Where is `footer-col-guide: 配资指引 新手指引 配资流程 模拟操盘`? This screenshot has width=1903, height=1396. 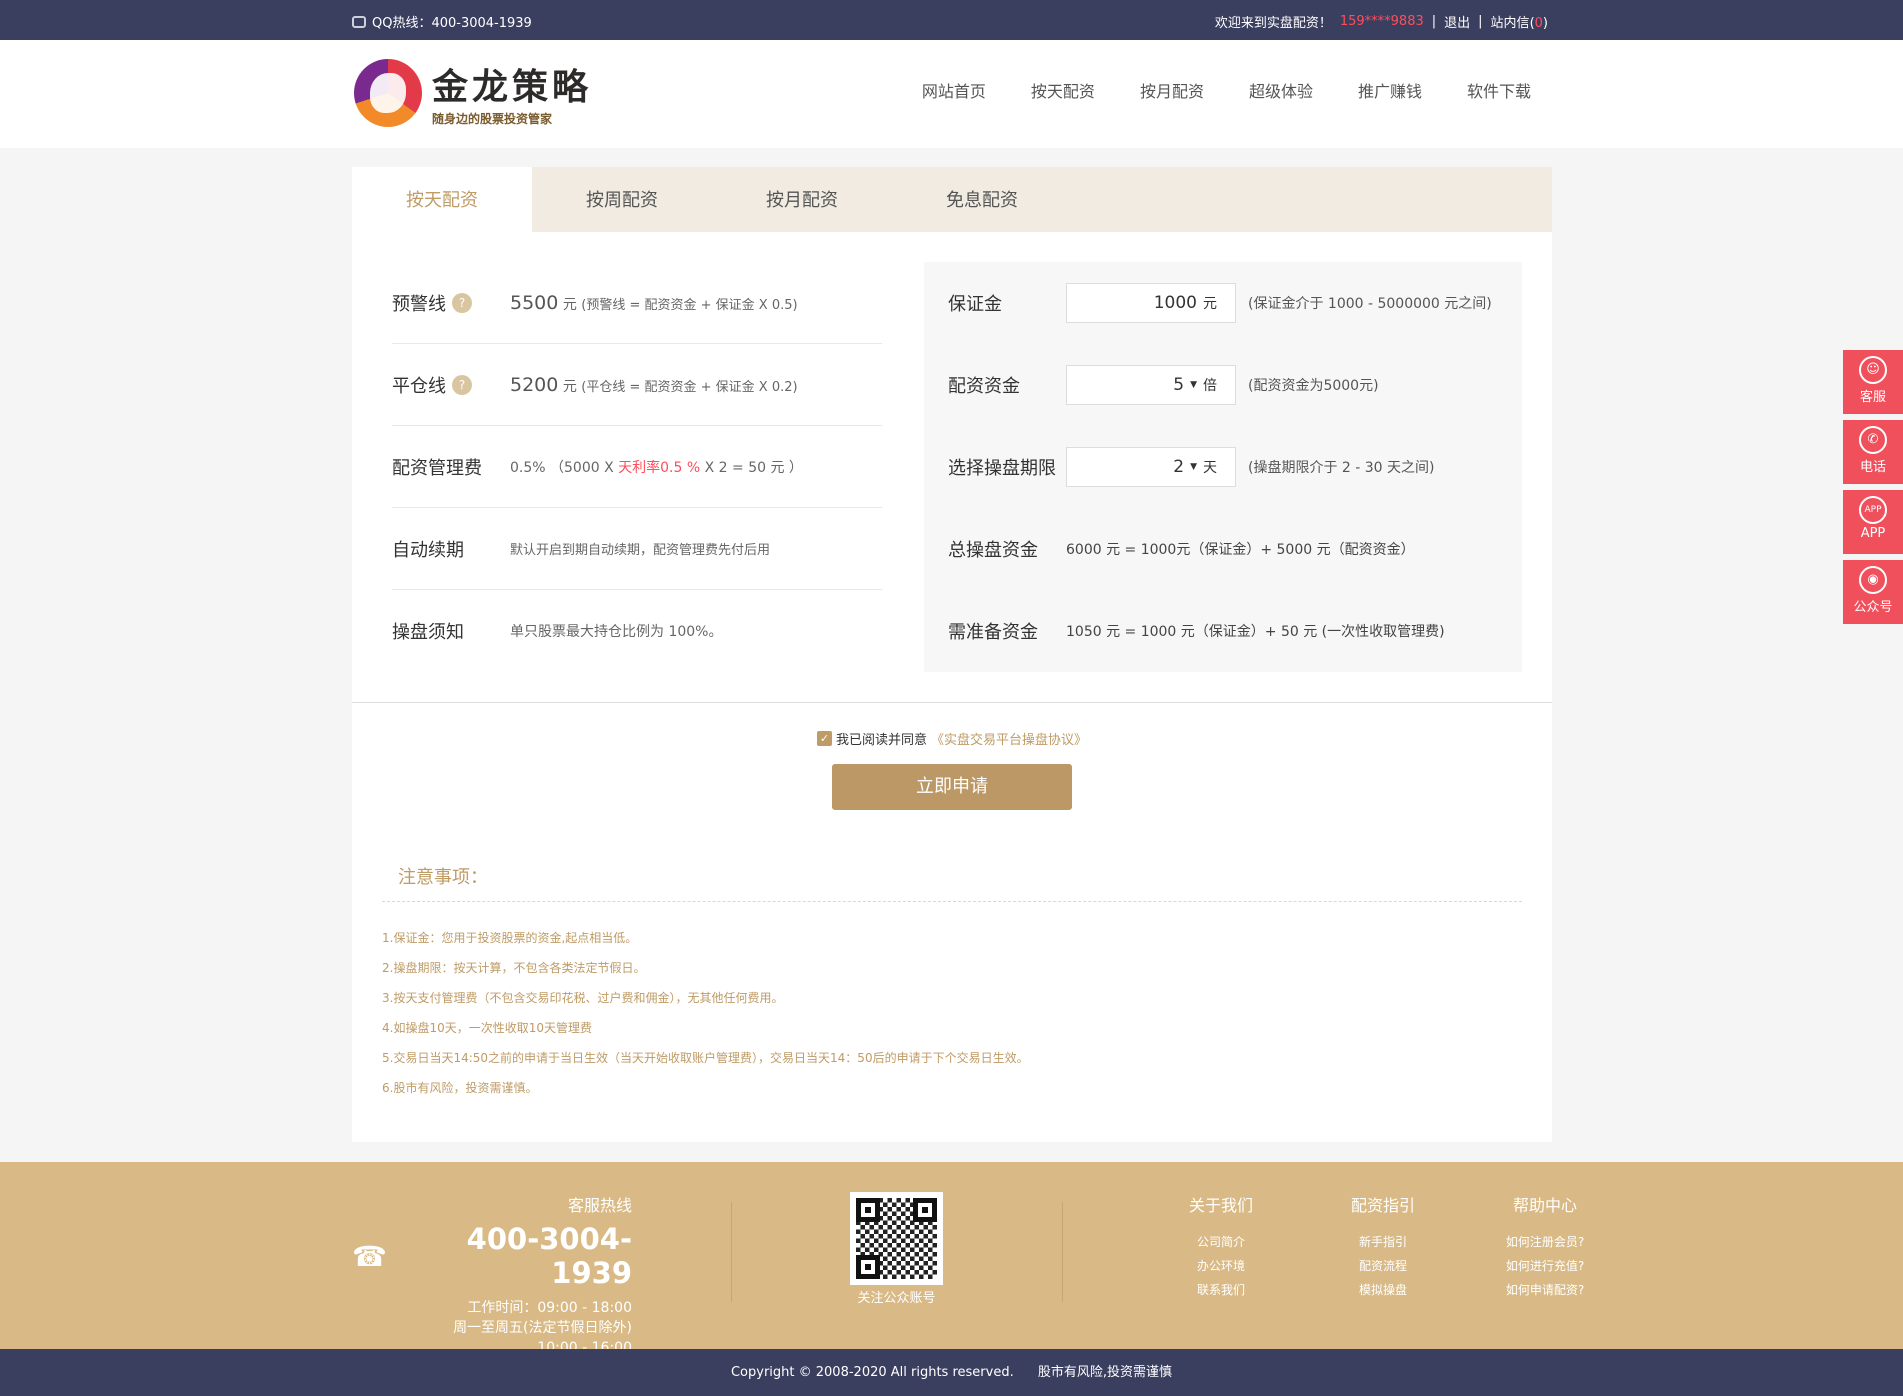 footer-col-guide: 配资指引 新手指引 配资流程 模拟操盘 is located at coordinates (1383, 1247).